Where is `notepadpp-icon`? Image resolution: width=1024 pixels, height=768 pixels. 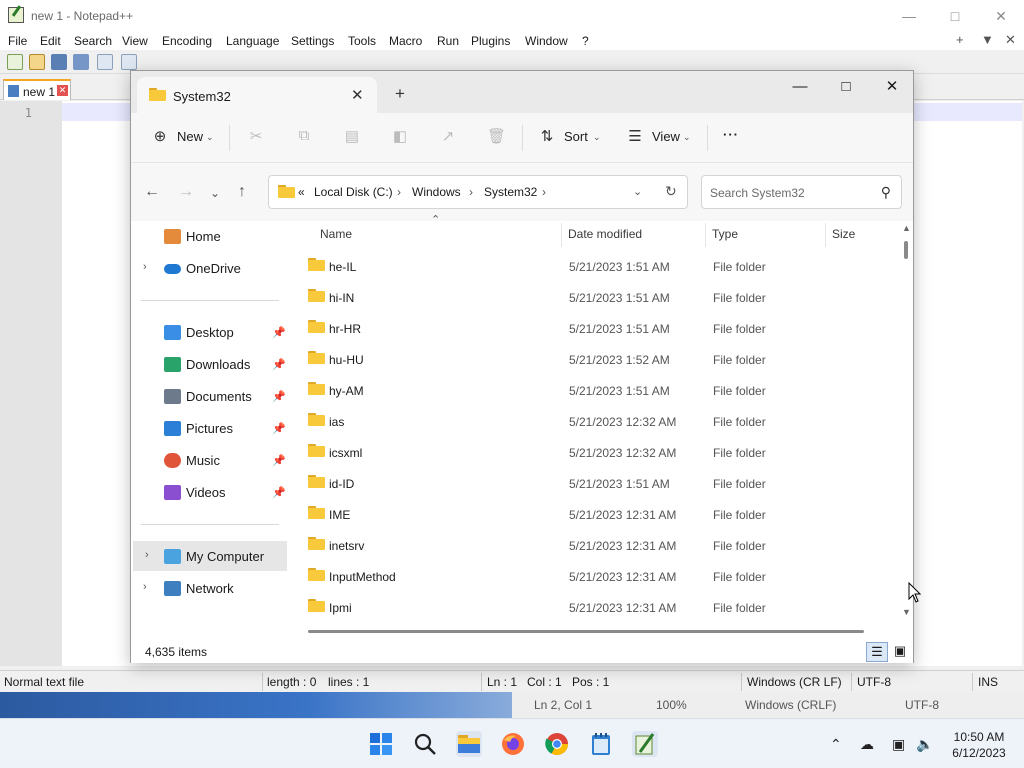 notepadpp-icon is located at coordinates (645, 744).